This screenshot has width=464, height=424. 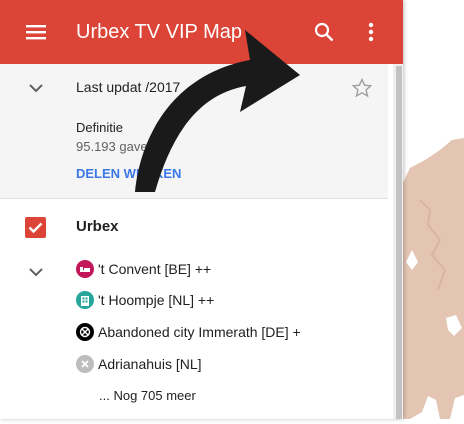 I want to click on more-vert-icon, so click(x=371, y=32).